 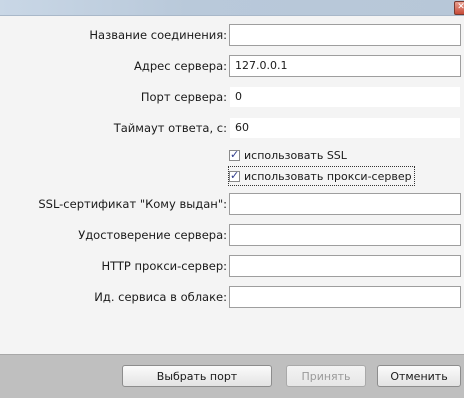 What do you see at coordinates (180, 66) in the screenshot?
I see `server-address-label: Адрес сервера:` at bounding box center [180, 66].